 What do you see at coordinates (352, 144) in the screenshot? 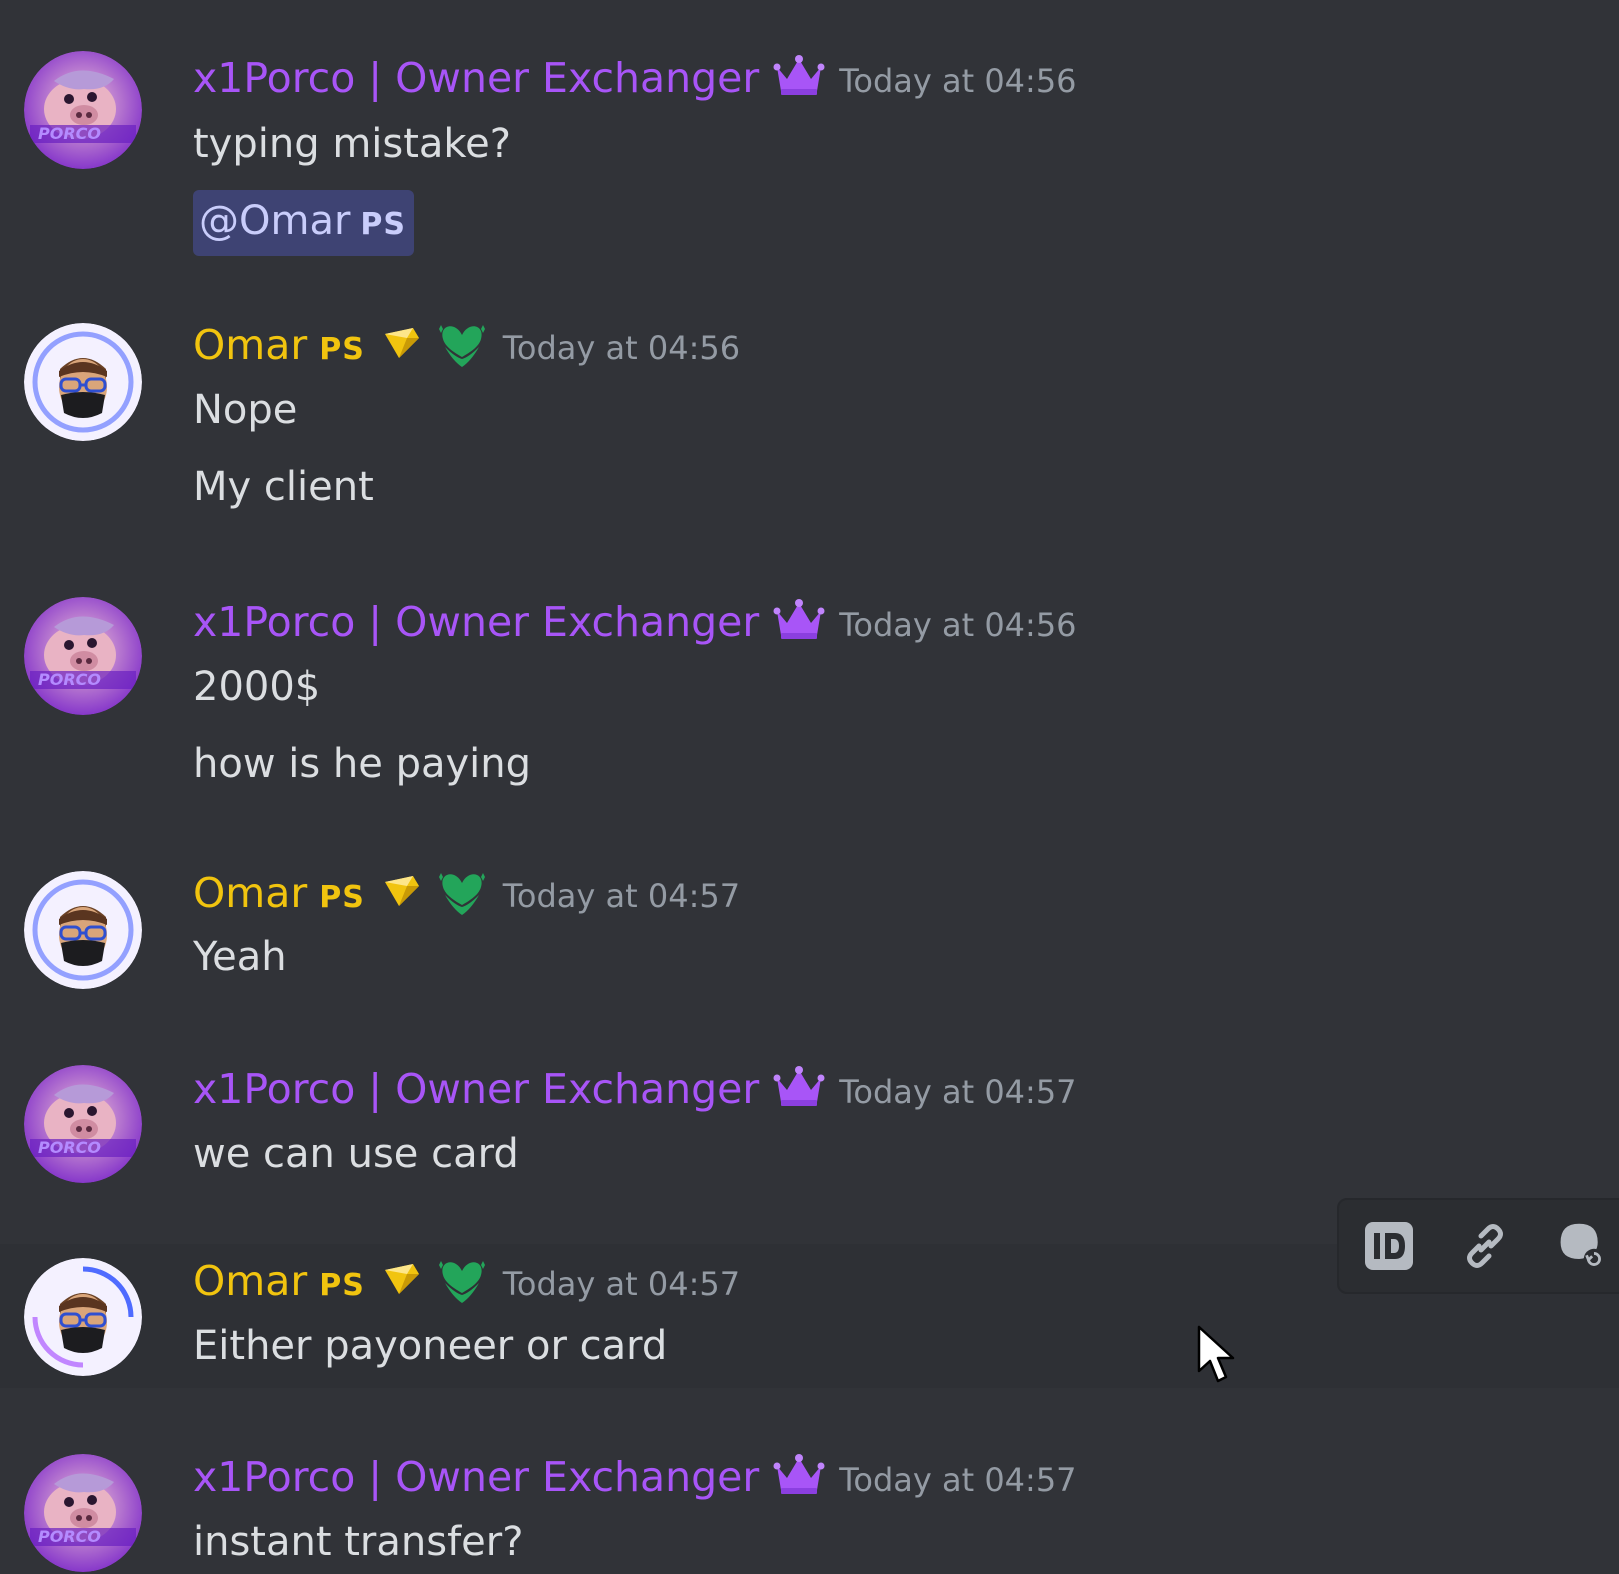
I see `message-text: typing mistake?` at bounding box center [352, 144].